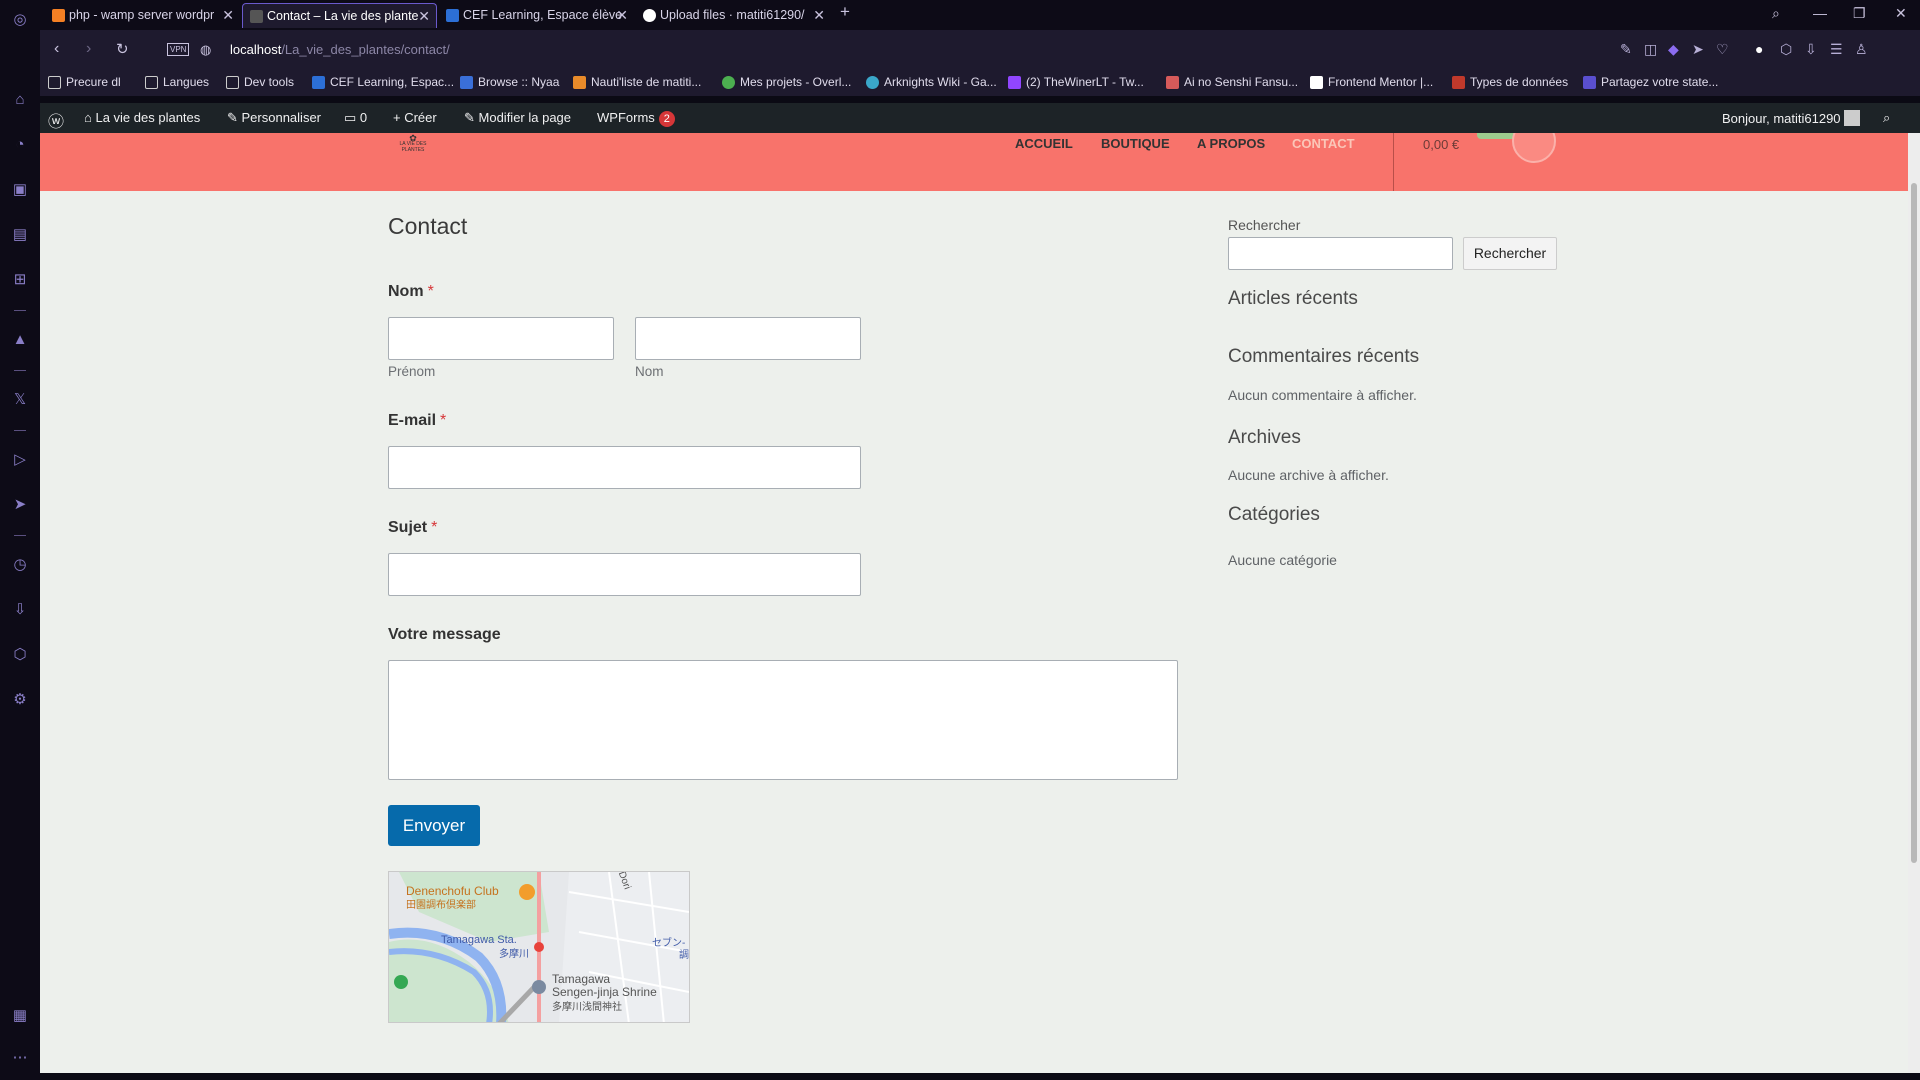  I want to click on tab-php-wamp: php - wamp server wordpr ✕, so click(142, 15).